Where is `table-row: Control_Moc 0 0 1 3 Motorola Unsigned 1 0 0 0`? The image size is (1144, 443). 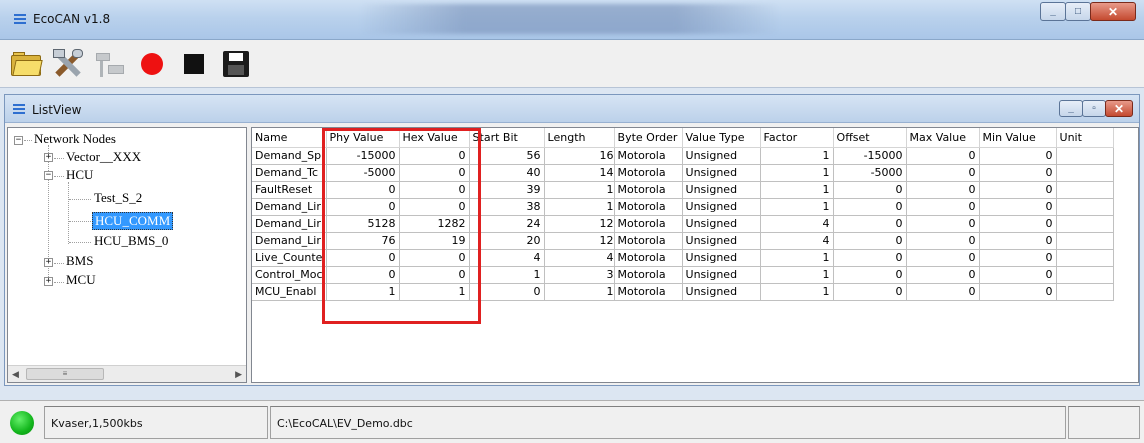 table-row: Control_Moc 0 0 1 3 Motorola Unsigned 1 0 0 0 is located at coordinates (683, 275).